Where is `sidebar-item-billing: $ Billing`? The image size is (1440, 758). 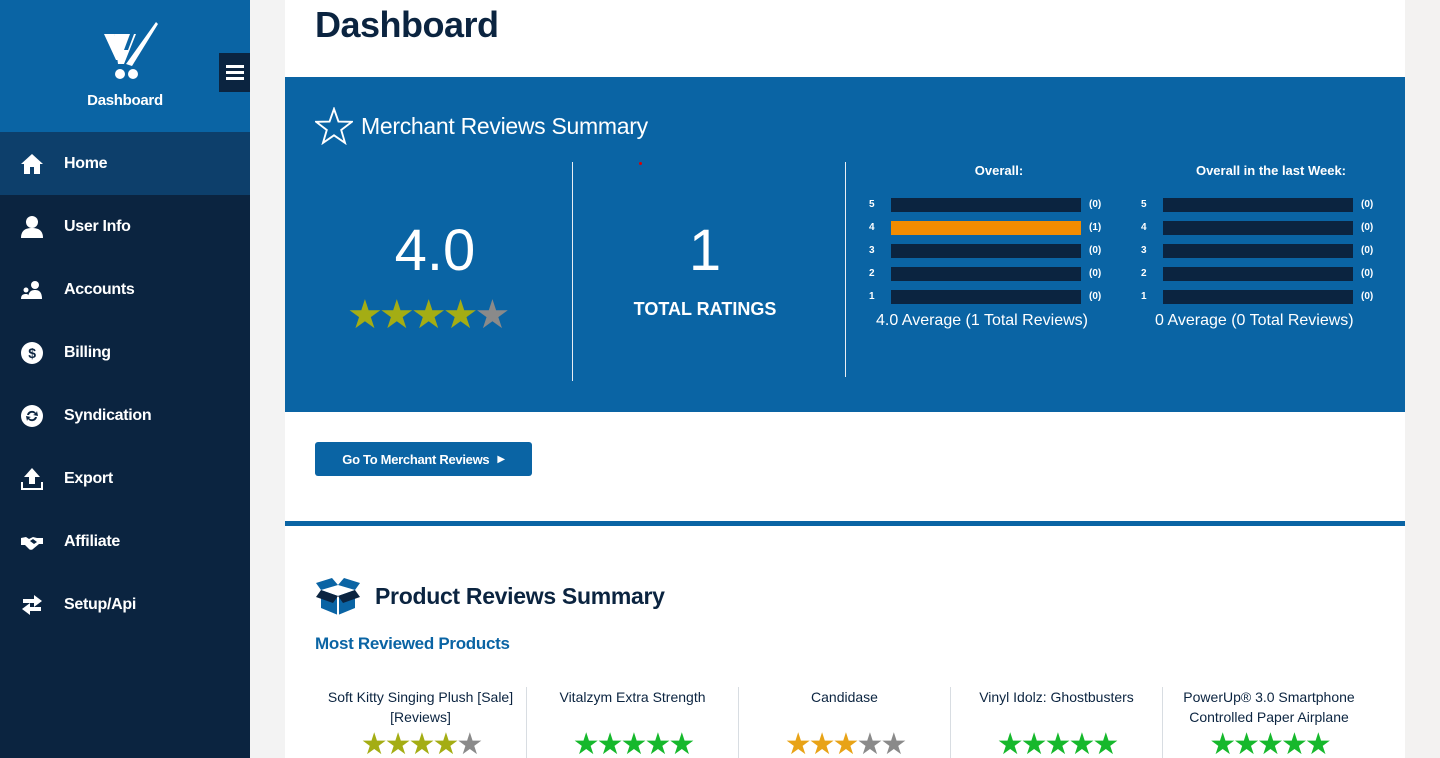 sidebar-item-billing: $ Billing is located at coordinates (125, 352).